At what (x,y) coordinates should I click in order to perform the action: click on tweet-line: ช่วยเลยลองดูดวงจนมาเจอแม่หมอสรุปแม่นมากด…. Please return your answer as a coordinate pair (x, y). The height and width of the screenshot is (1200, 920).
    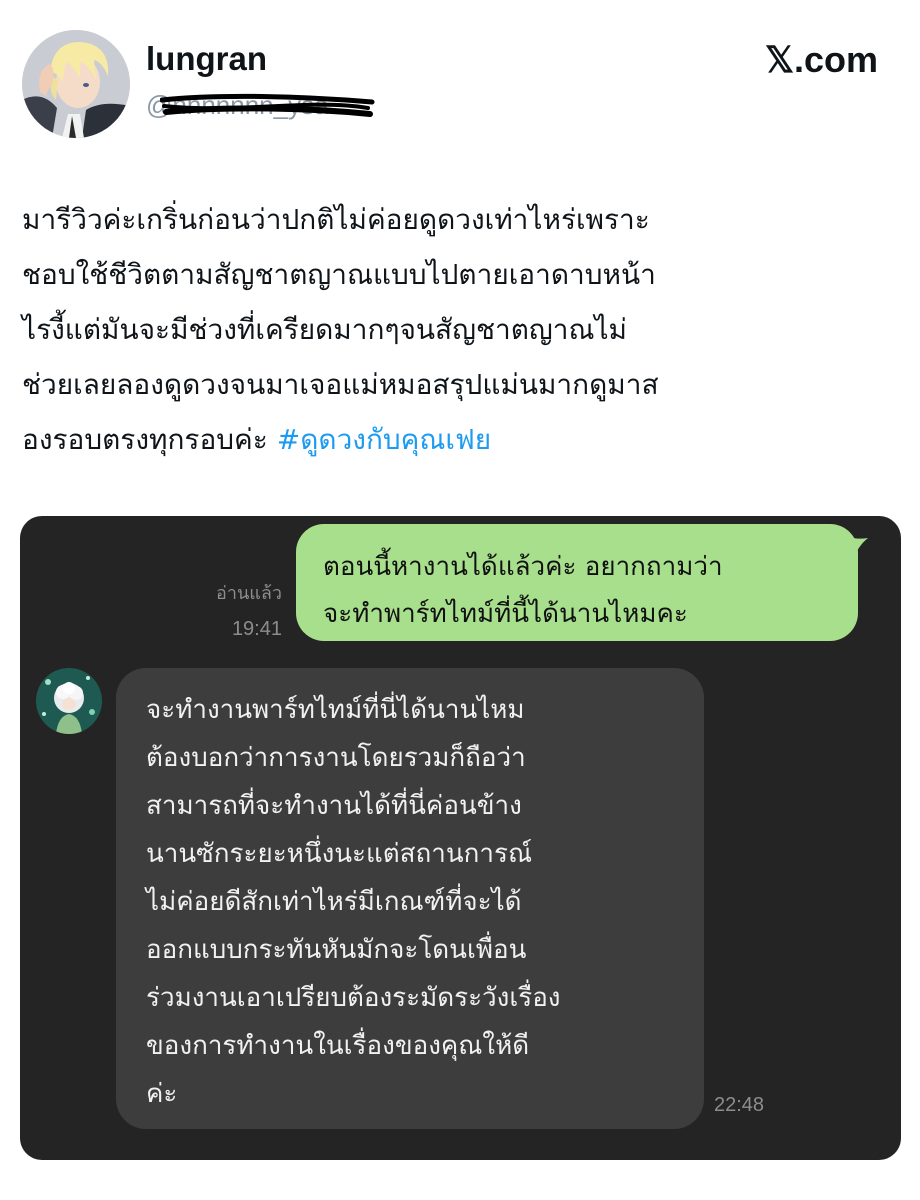
    Looking at the image, I should click on (340, 384).